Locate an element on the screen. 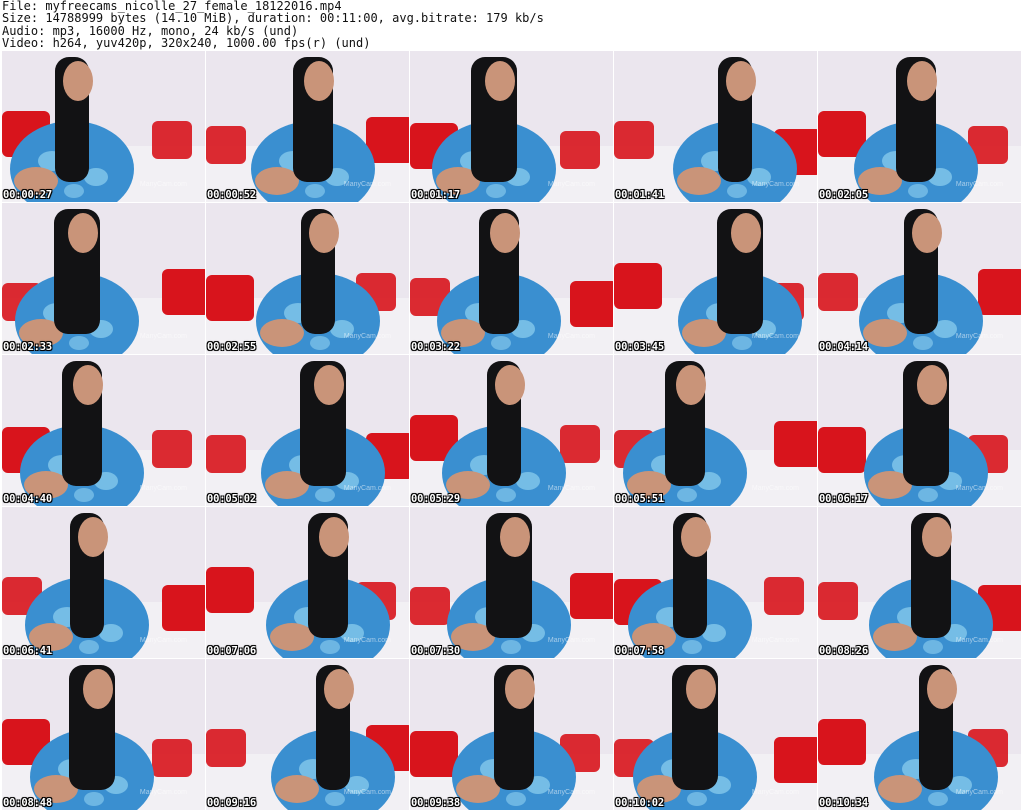 Image resolution: width=1024 pixels, height=811 pixels. video-thumbnail: ManyCam.com 00:01:41 is located at coordinates (715, 126).